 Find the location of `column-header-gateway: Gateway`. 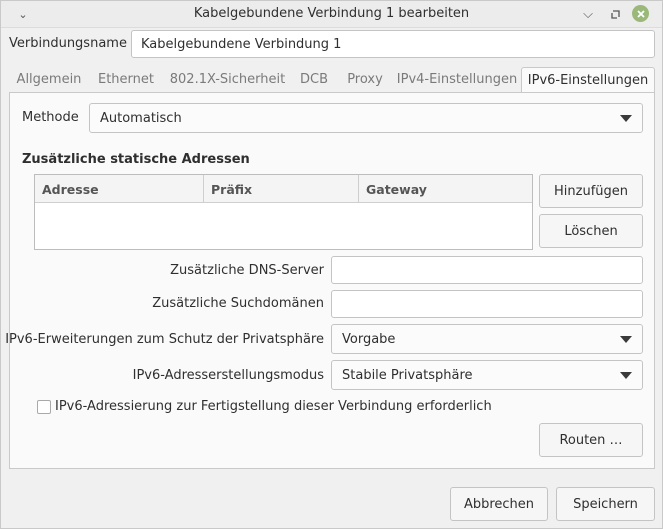

column-header-gateway: Gateway is located at coordinates (445, 189).